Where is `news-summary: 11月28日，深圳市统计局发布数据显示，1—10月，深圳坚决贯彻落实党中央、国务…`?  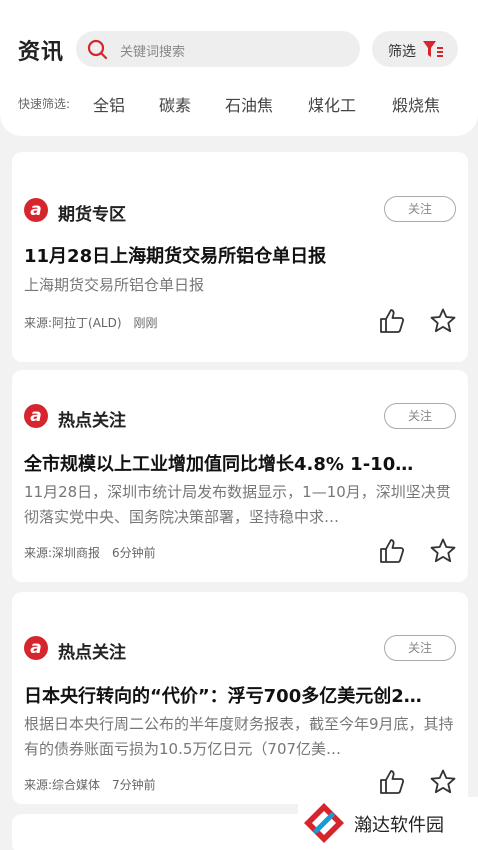
news-summary: 11月28日，深圳市统计局发布数据显示，1—10月，深圳坚决贯彻落实党中央、国务… is located at coordinates (237, 504).